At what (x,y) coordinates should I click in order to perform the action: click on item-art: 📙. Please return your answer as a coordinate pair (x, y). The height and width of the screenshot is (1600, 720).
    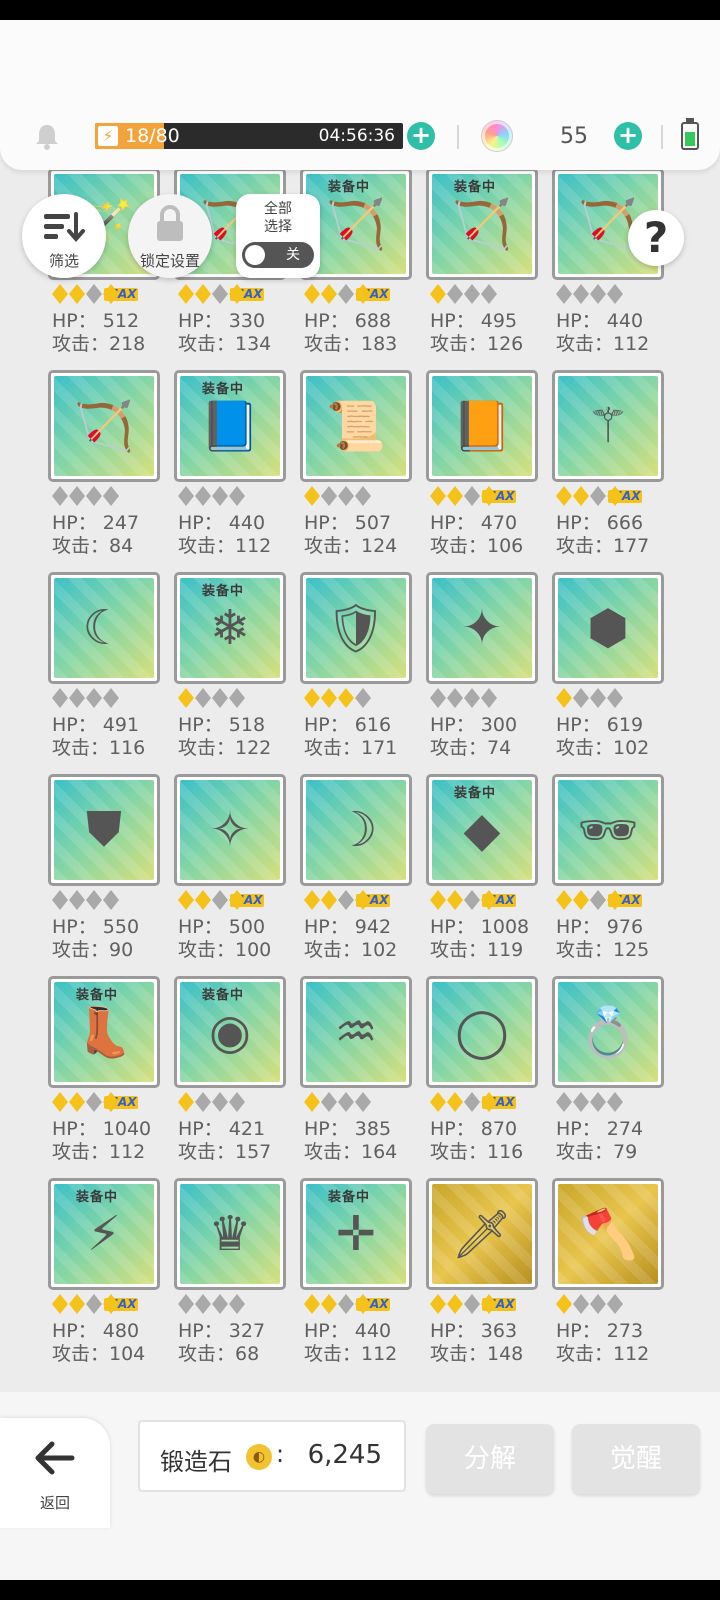
    Looking at the image, I should click on (482, 426).